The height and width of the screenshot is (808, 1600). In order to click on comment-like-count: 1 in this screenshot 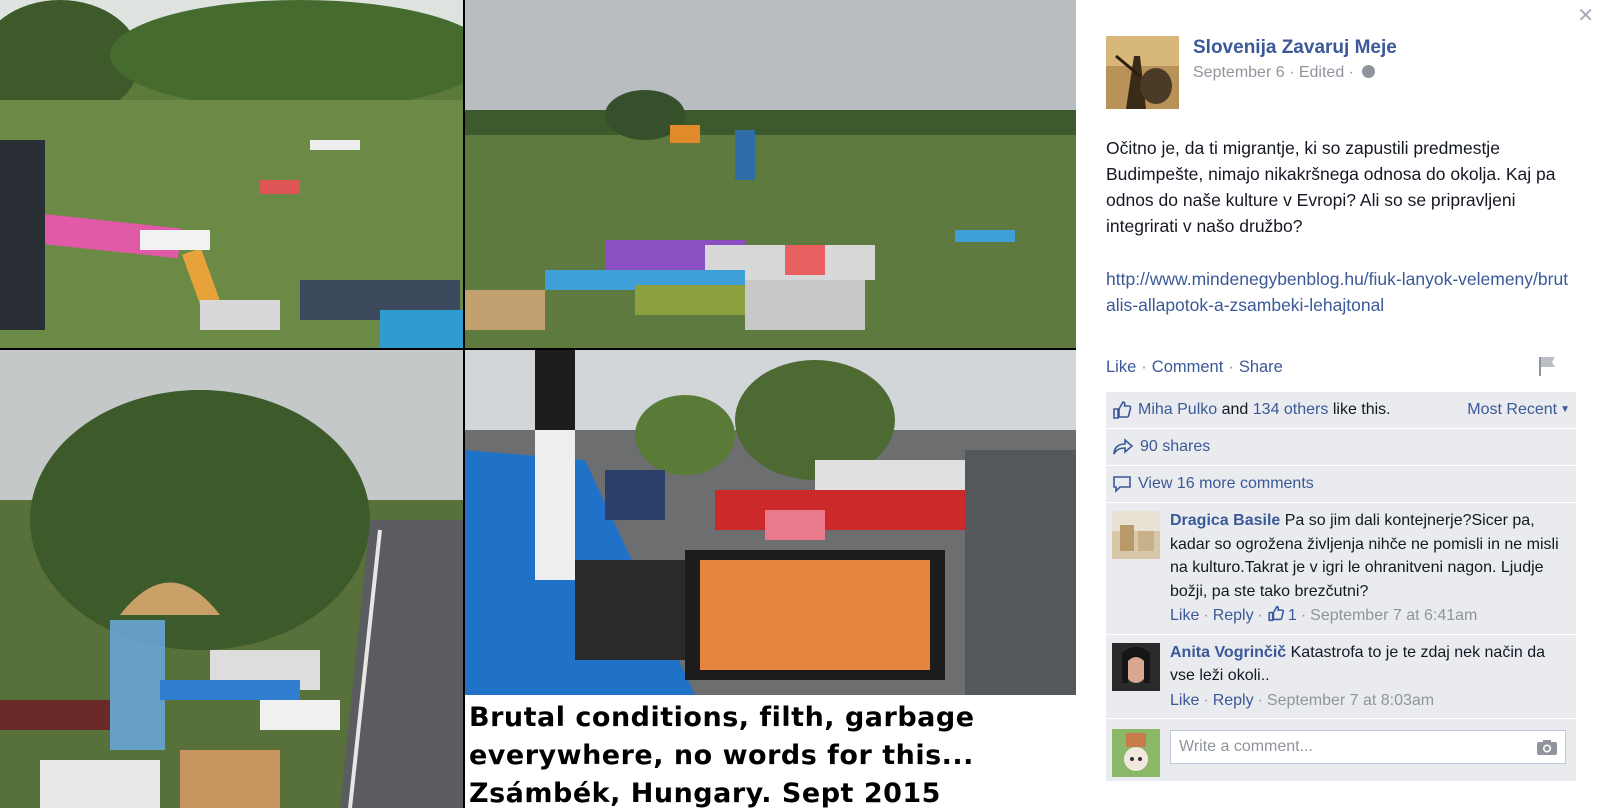, I will do `click(1292, 615)`.